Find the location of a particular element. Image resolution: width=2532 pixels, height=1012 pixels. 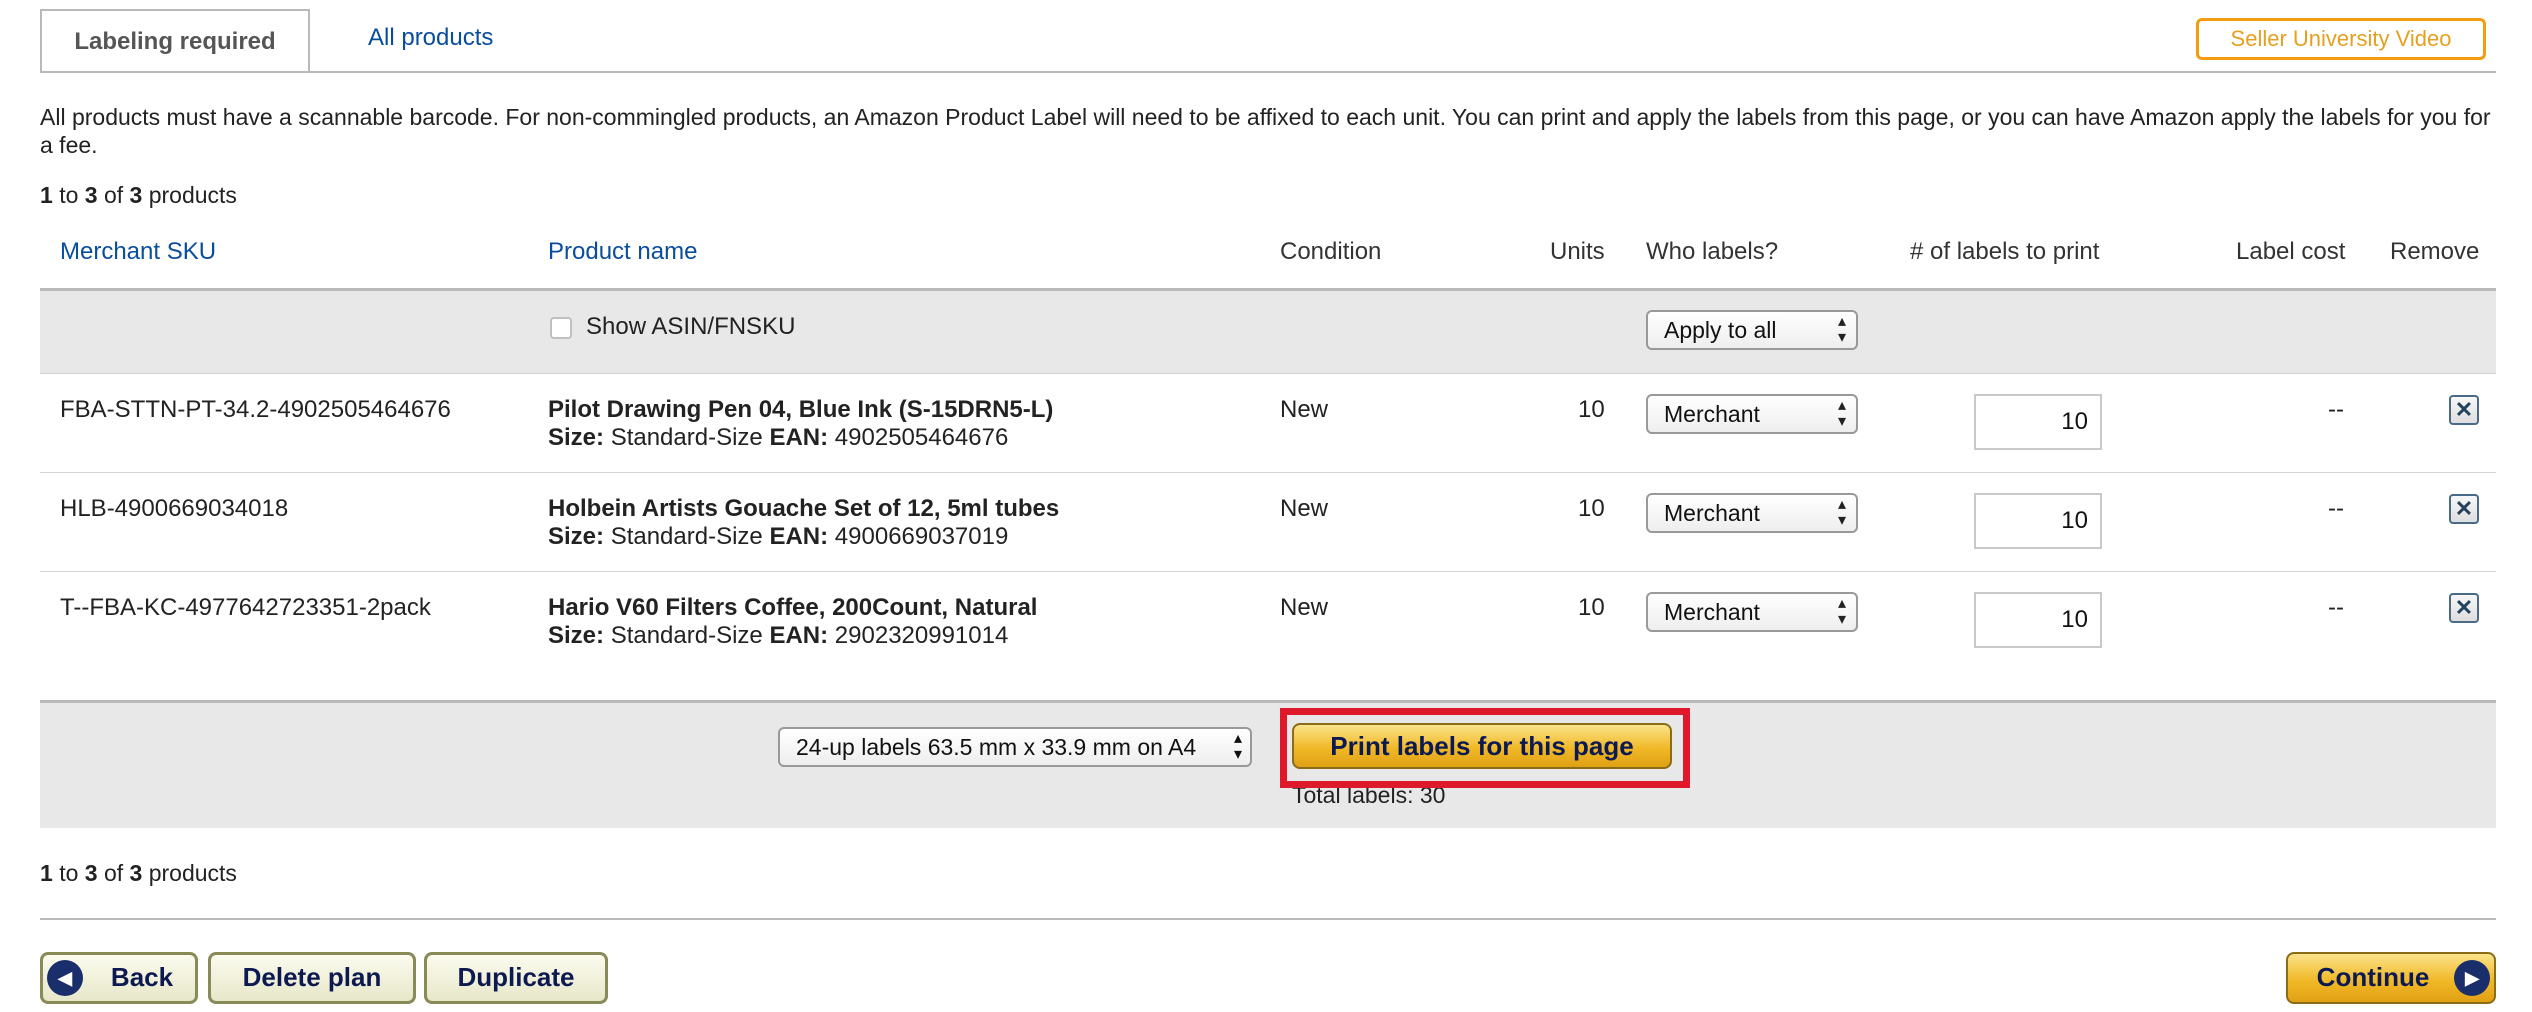

tab-labeling-required: Labeling required is located at coordinates (175, 41).